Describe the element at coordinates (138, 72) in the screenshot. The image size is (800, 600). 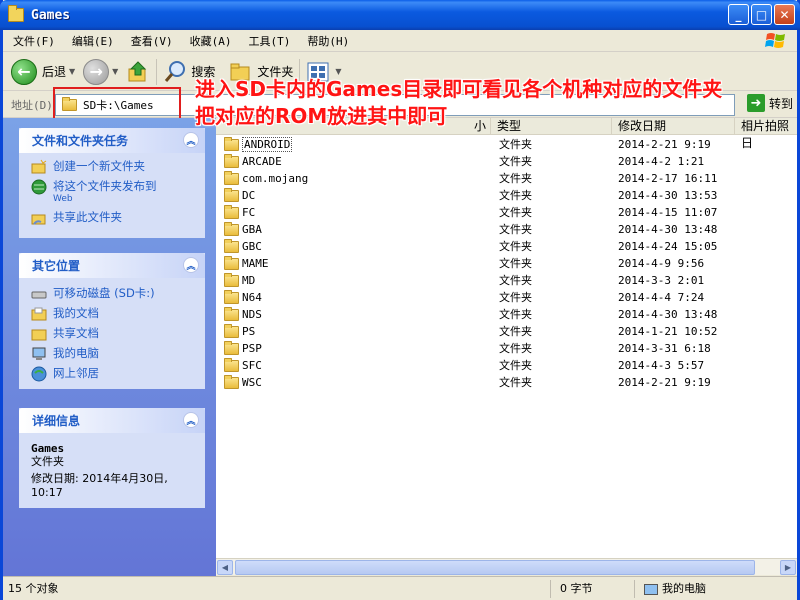
I see `up-folder-button` at that location.